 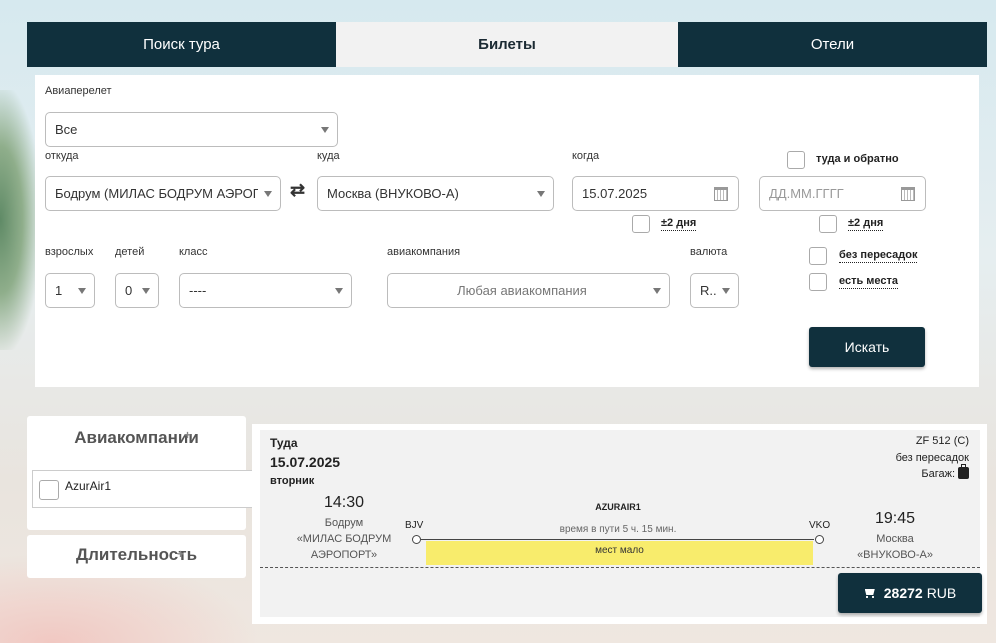 What do you see at coordinates (265, 290) in the screenshot?
I see `class-select: ----` at bounding box center [265, 290].